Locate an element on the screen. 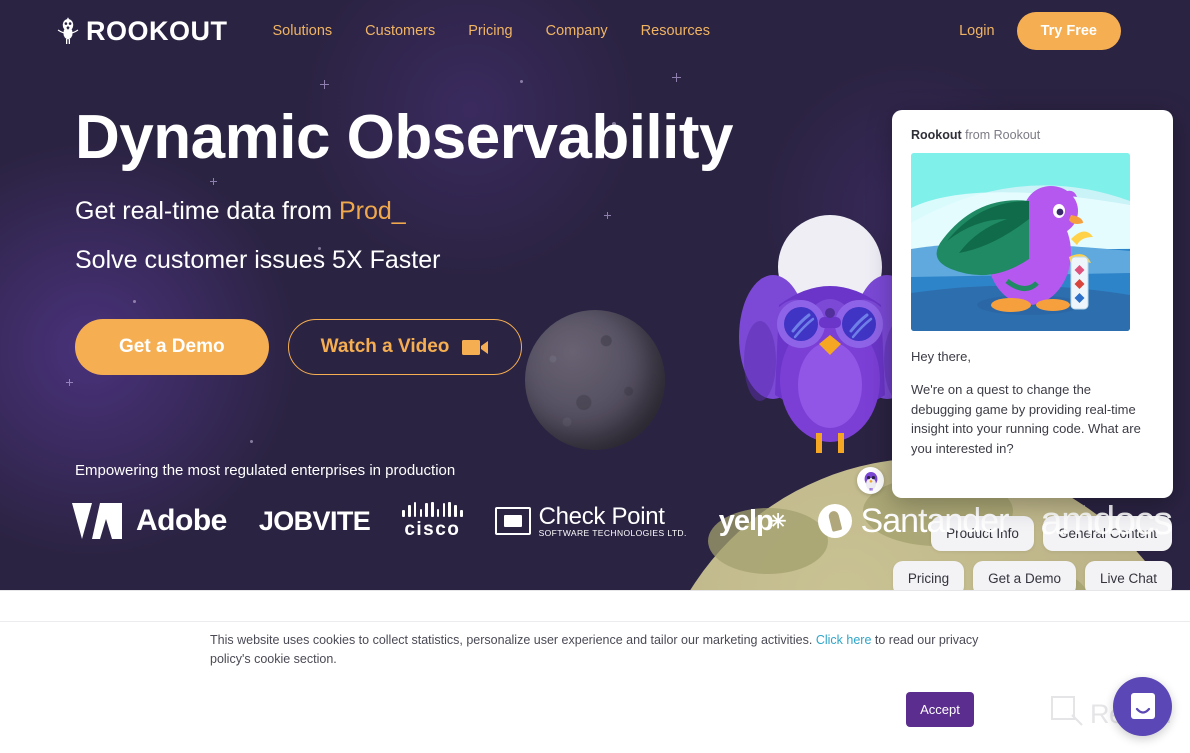  logo-cisco: cisco is located at coordinates (432, 521).